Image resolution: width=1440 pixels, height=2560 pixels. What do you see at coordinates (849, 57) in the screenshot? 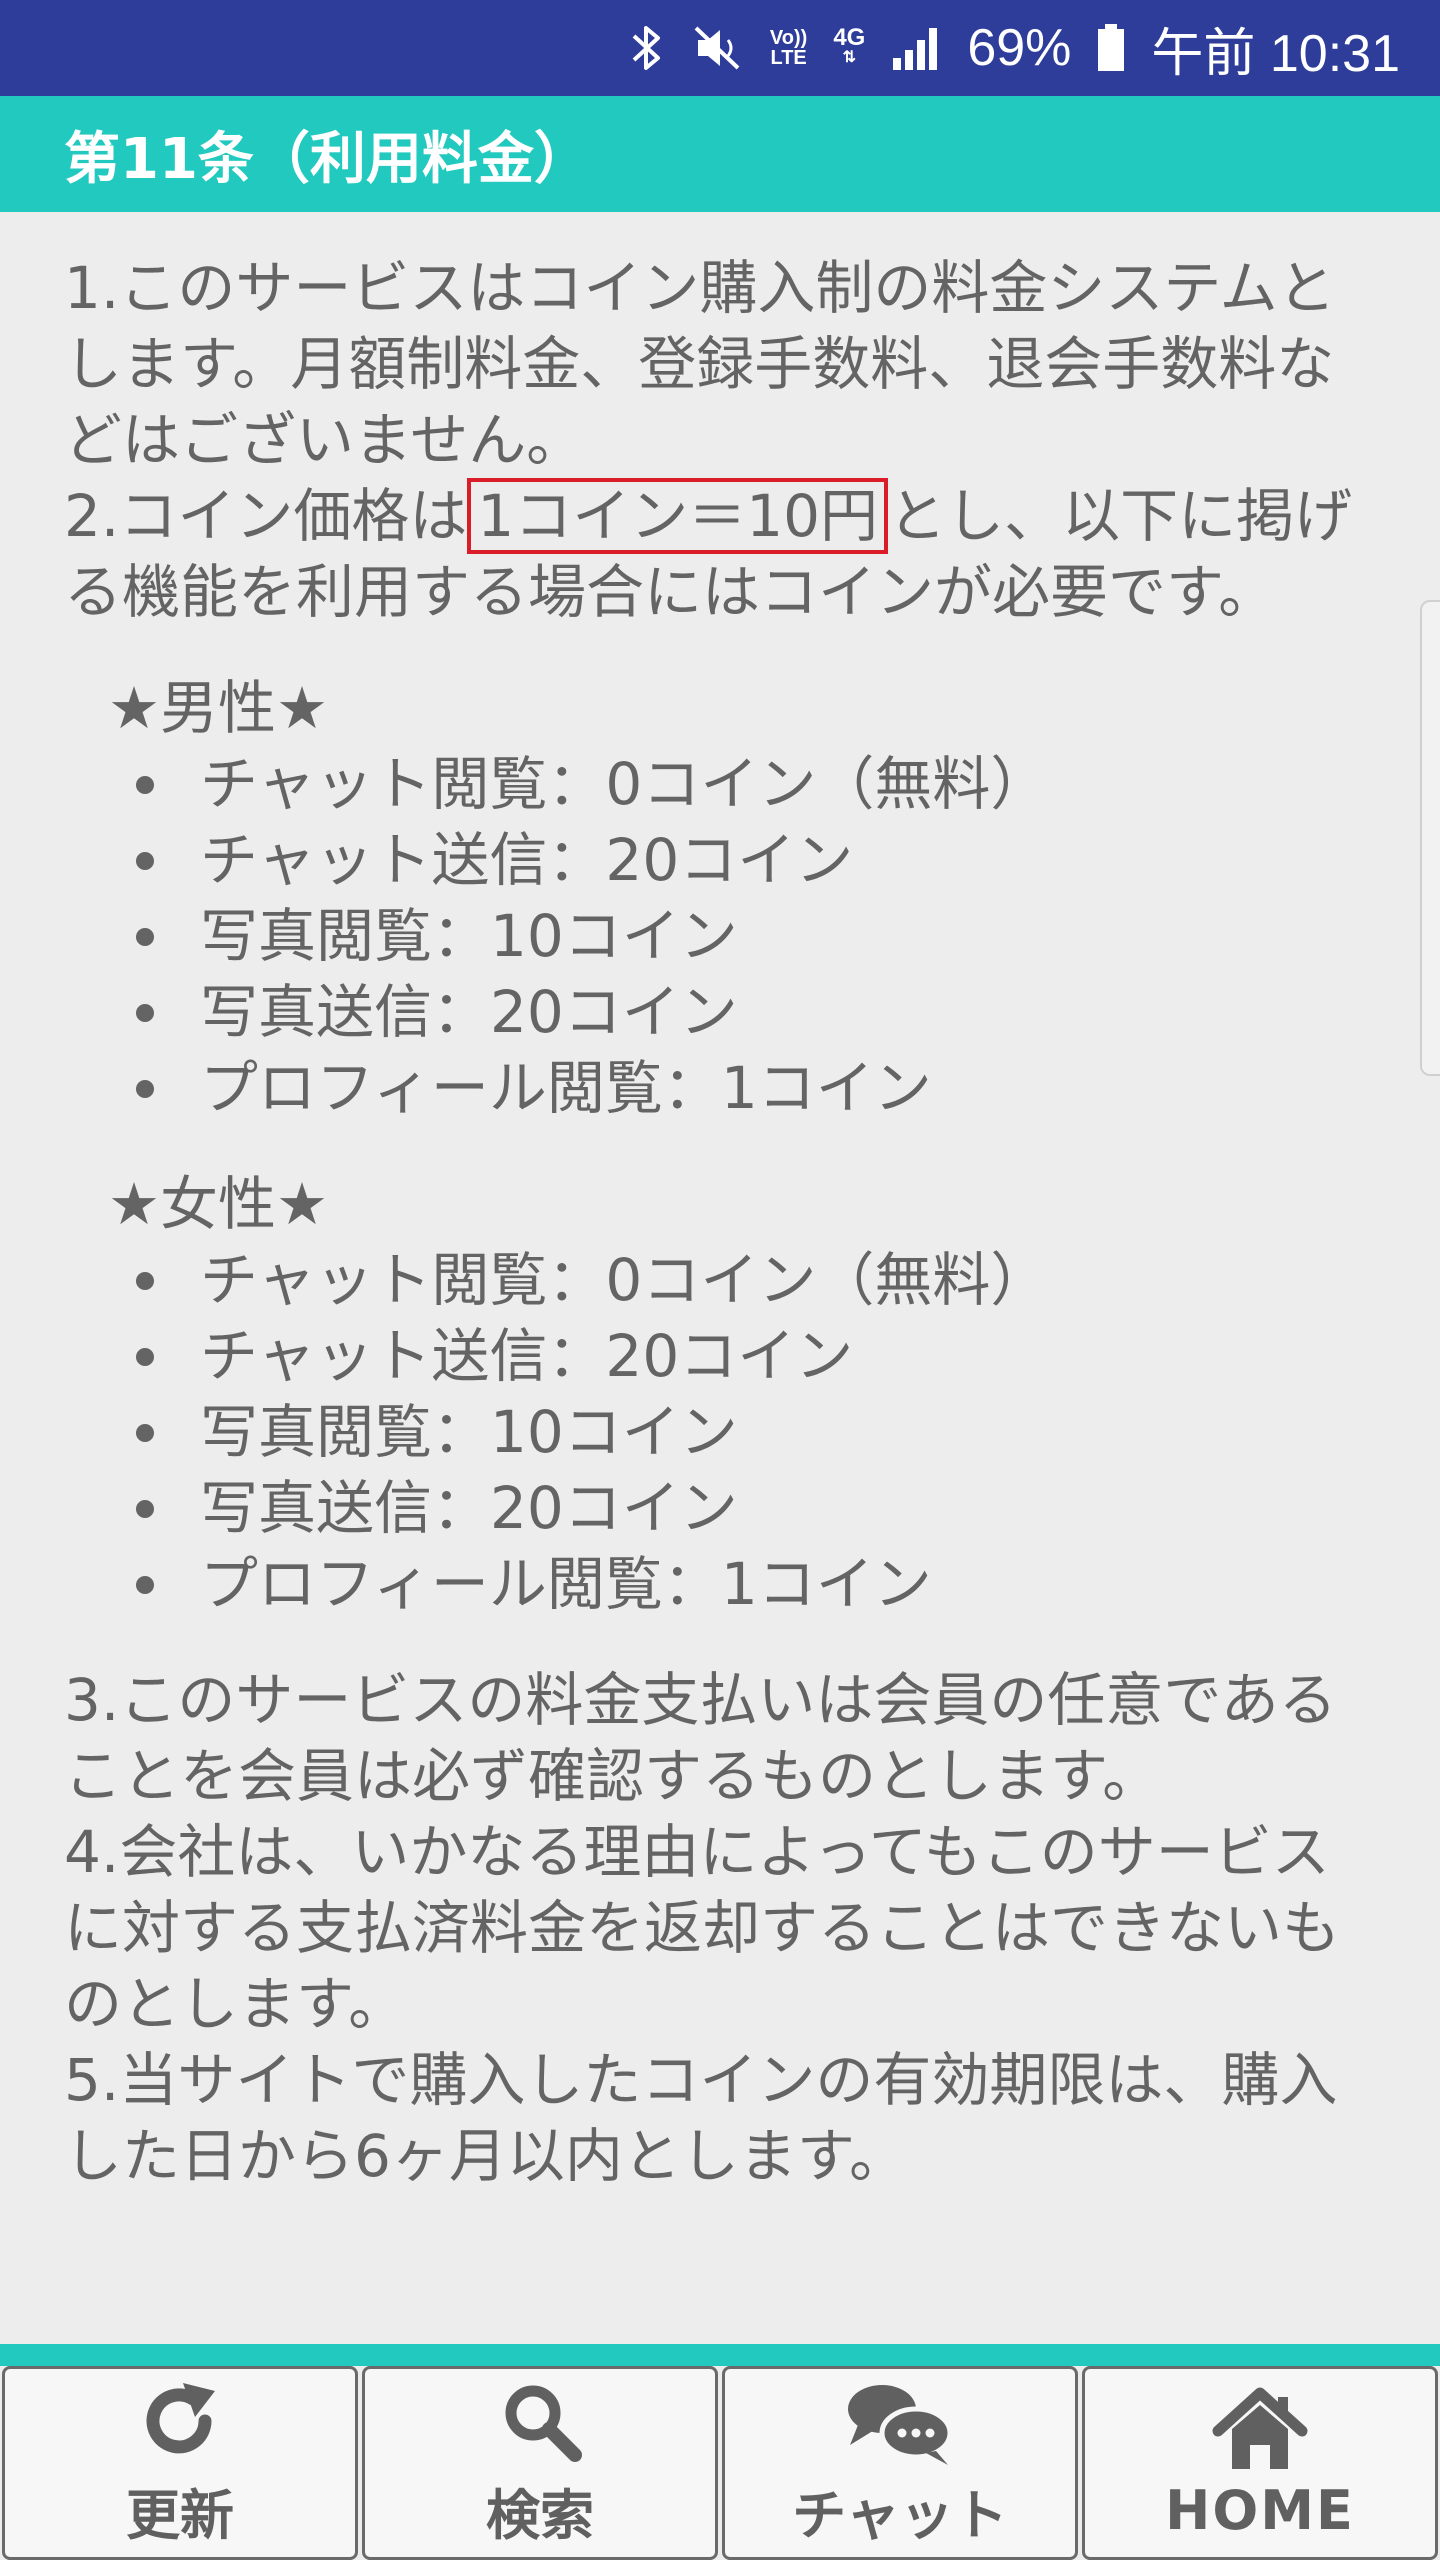
I see `data-arrows-icon: ⇅` at bounding box center [849, 57].